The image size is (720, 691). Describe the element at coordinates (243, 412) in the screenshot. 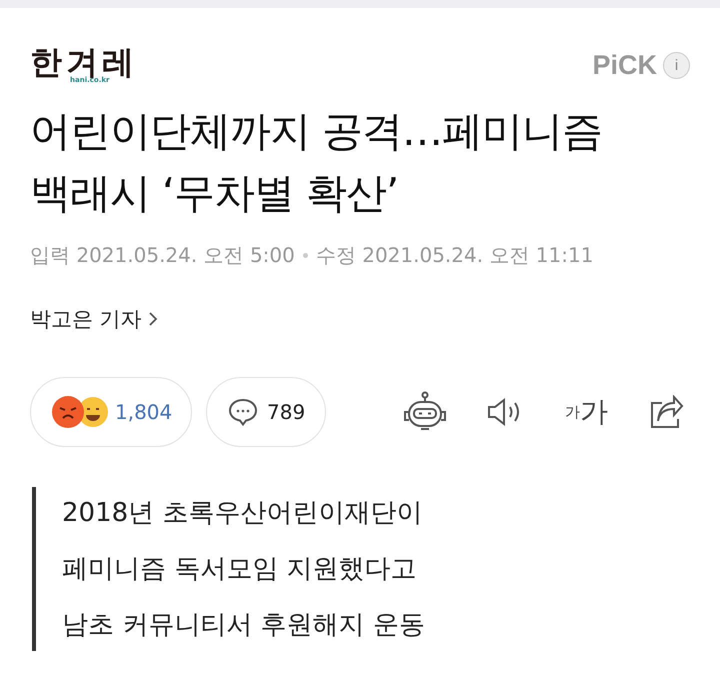

I see `comment-icon` at that location.